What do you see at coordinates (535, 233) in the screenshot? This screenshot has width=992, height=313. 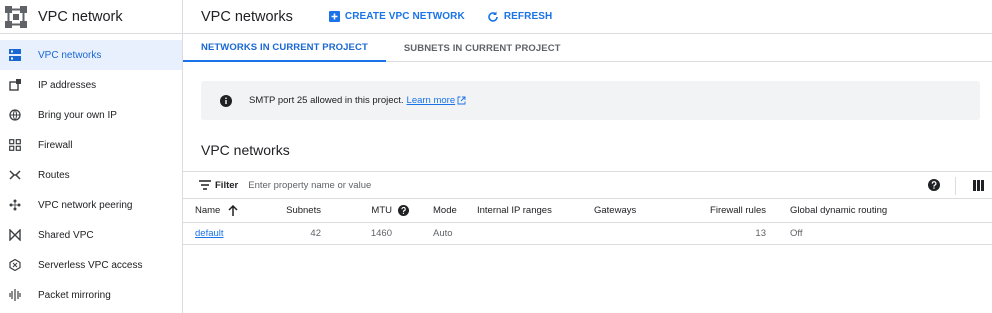 I see `cell-internal-ip-ranges` at bounding box center [535, 233].